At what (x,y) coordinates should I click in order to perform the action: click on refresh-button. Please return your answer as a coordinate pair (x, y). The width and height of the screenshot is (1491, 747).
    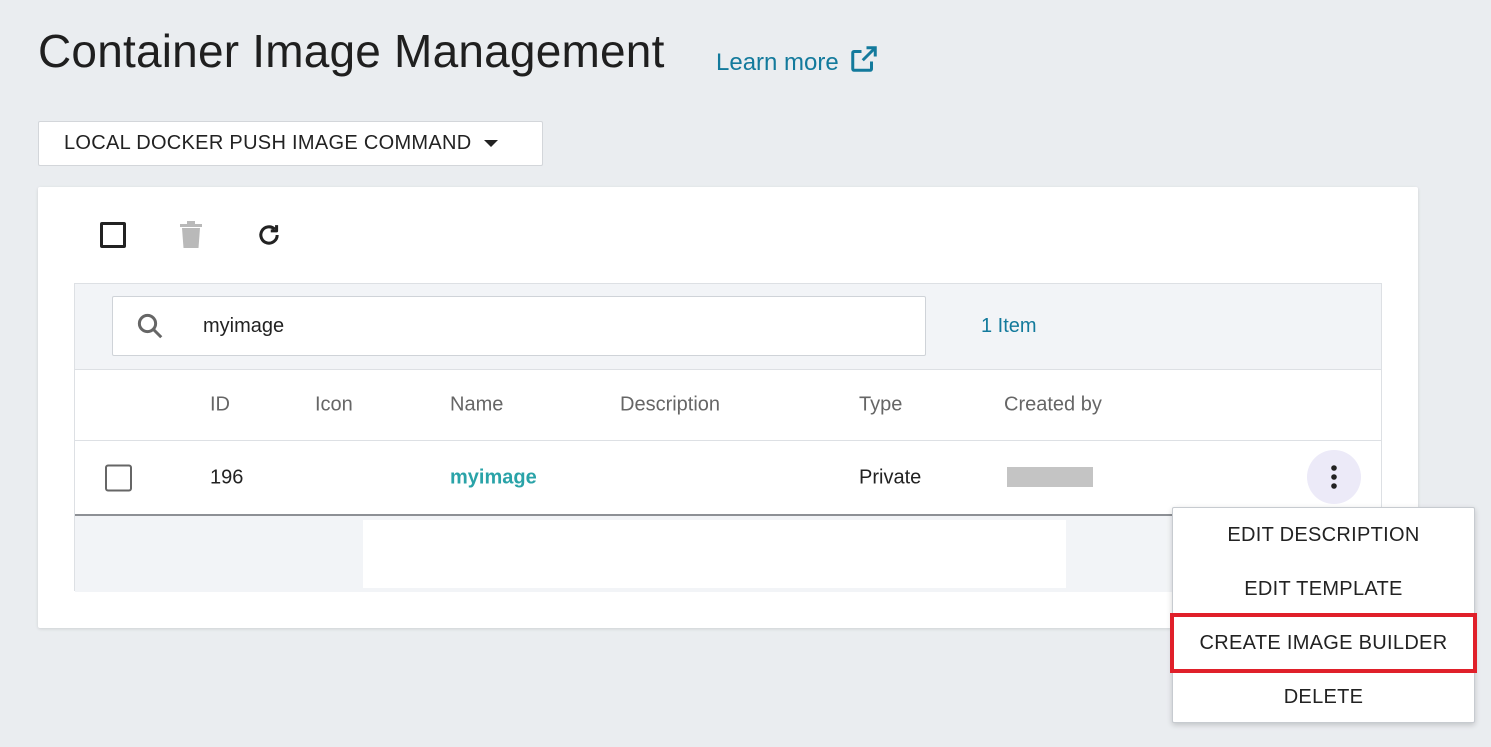
    Looking at the image, I should click on (269, 235).